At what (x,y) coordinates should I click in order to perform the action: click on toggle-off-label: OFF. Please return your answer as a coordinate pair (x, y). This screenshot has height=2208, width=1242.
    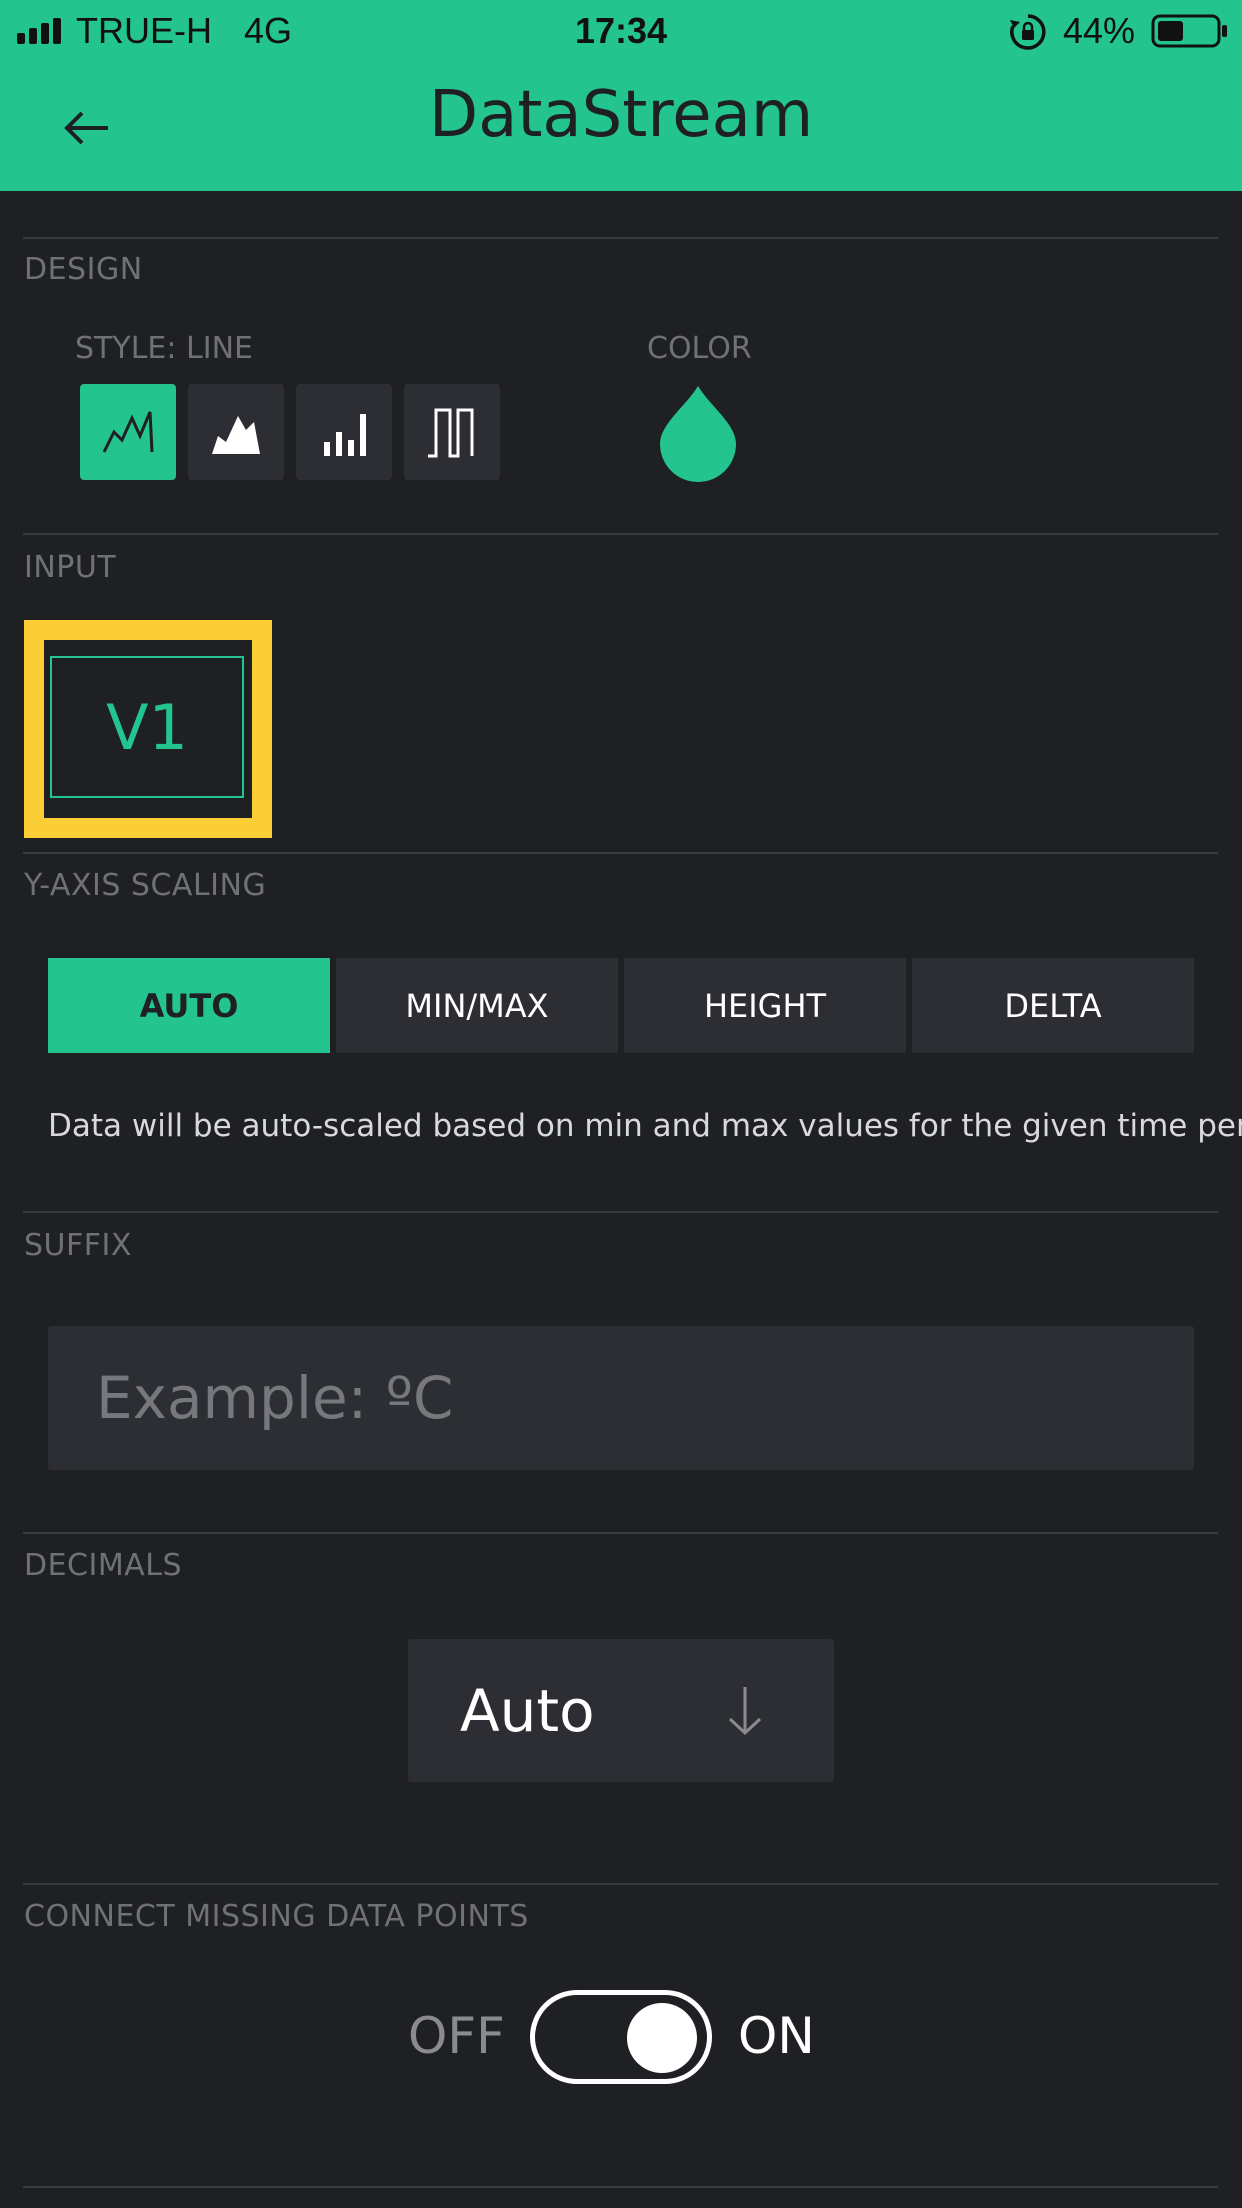
    Looking at the image, I should click on (456, 2036).